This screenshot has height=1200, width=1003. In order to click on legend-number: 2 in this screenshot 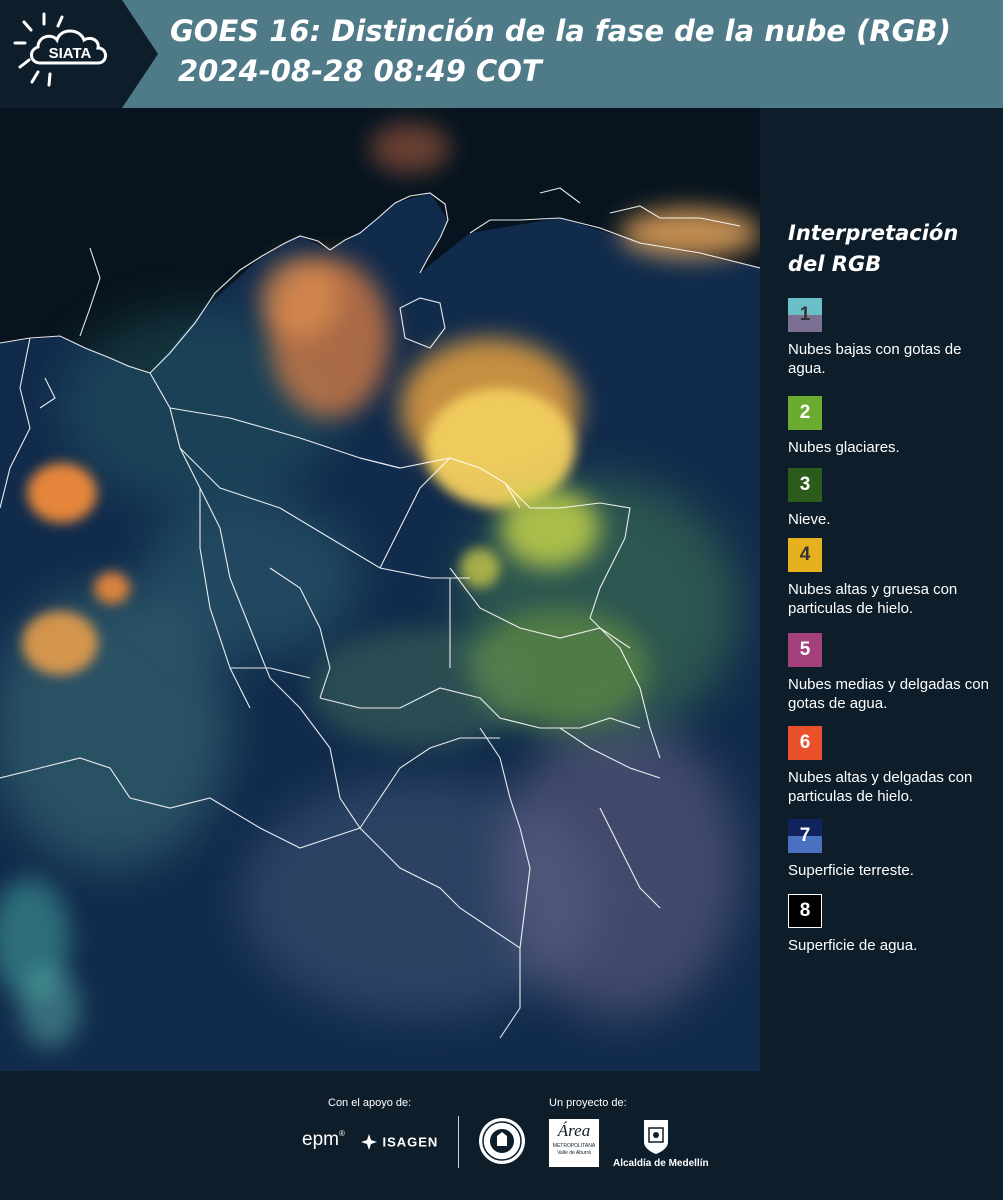, I will do `click(805, 412)`.